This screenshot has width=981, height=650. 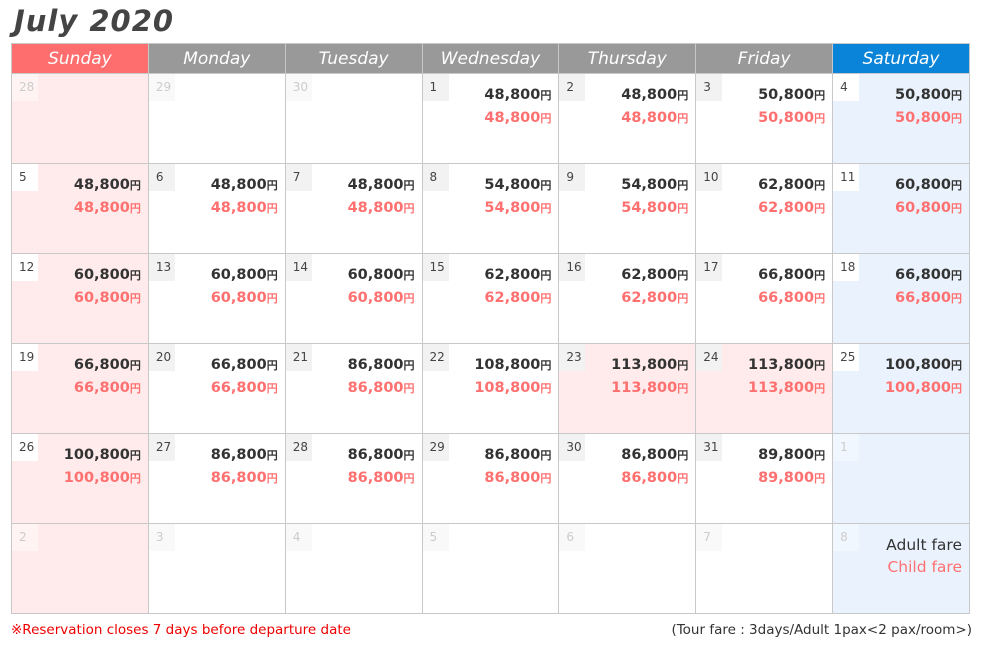 What do you see at coordinates (25, 87) in the screenshot?
I see `day-number: 28` at bounding box center [25, 87].